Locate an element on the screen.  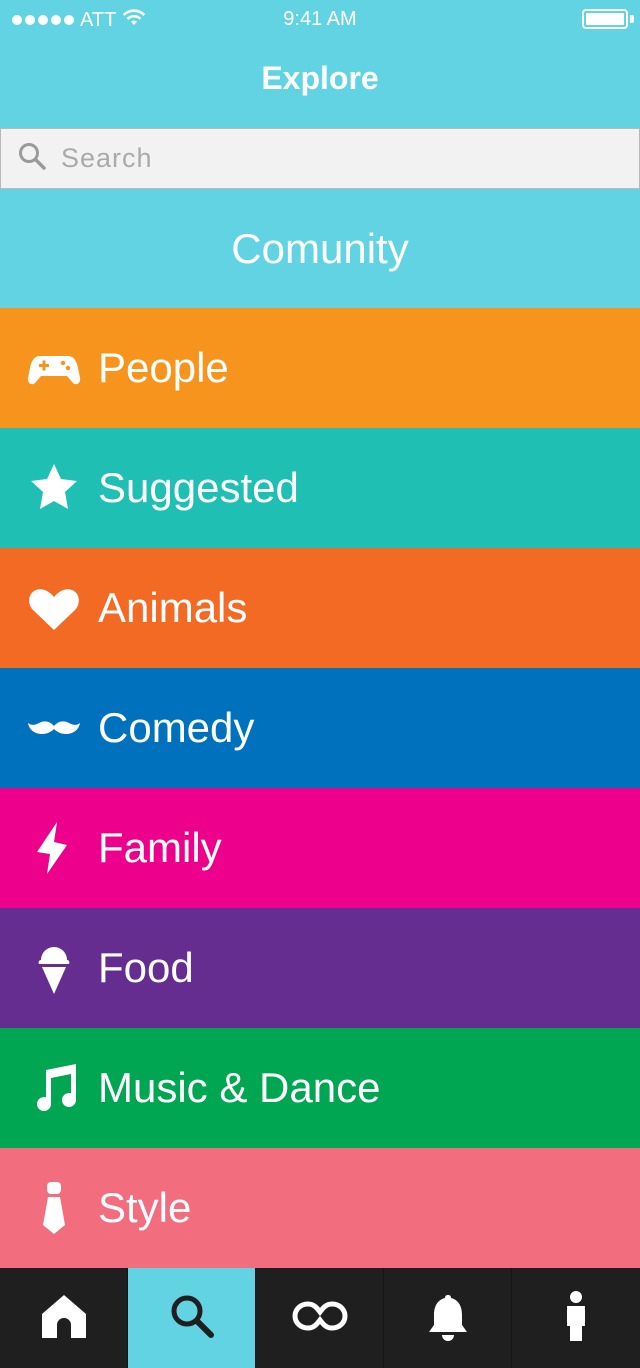
tab-home is located at coordinates (64, 1318).